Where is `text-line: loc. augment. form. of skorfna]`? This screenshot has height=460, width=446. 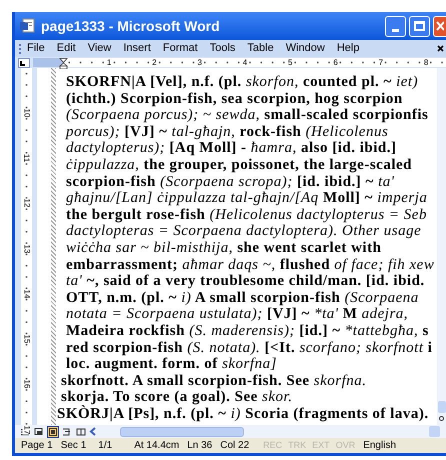
text-line: loc. augment. form. of skorfna] is located at coordinates (171, 364).